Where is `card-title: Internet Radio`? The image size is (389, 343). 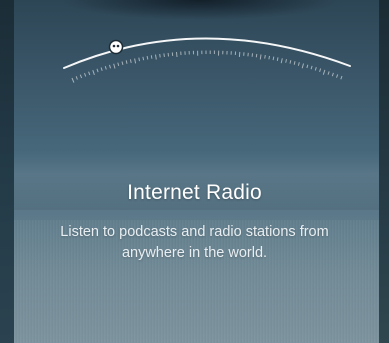 card-title: Internet Radio is located at coordinates (194, 192).